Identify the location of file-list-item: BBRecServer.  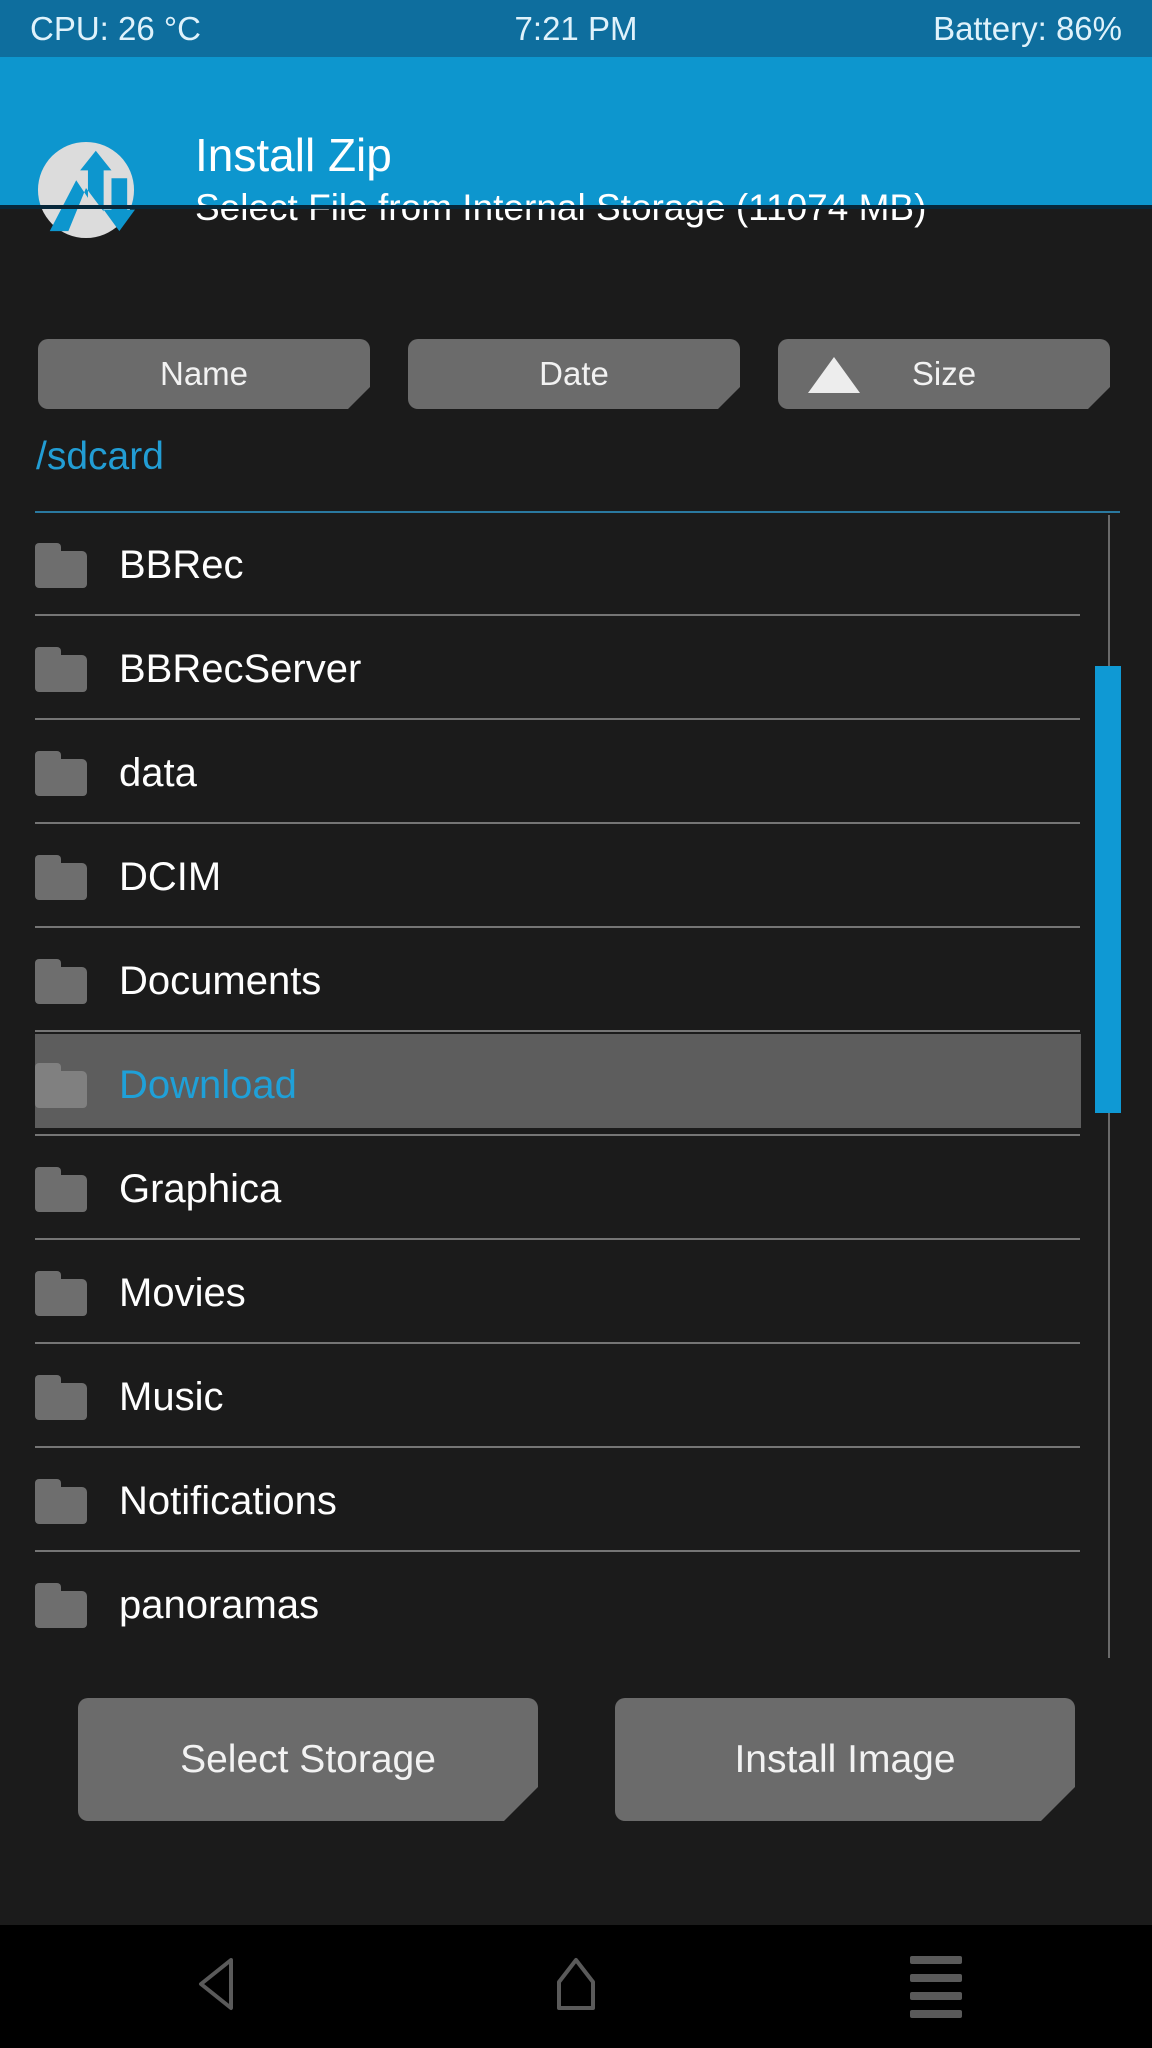
(576, 669).